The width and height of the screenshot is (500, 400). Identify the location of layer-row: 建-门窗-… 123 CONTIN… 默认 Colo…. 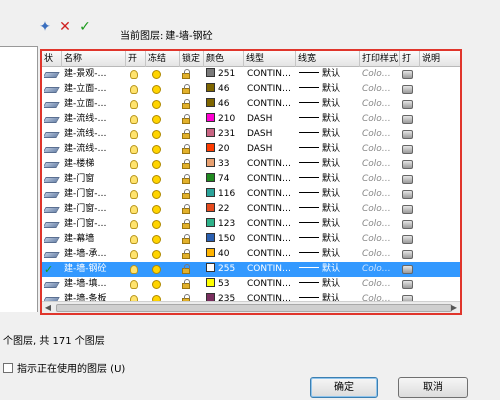
(251, 224).